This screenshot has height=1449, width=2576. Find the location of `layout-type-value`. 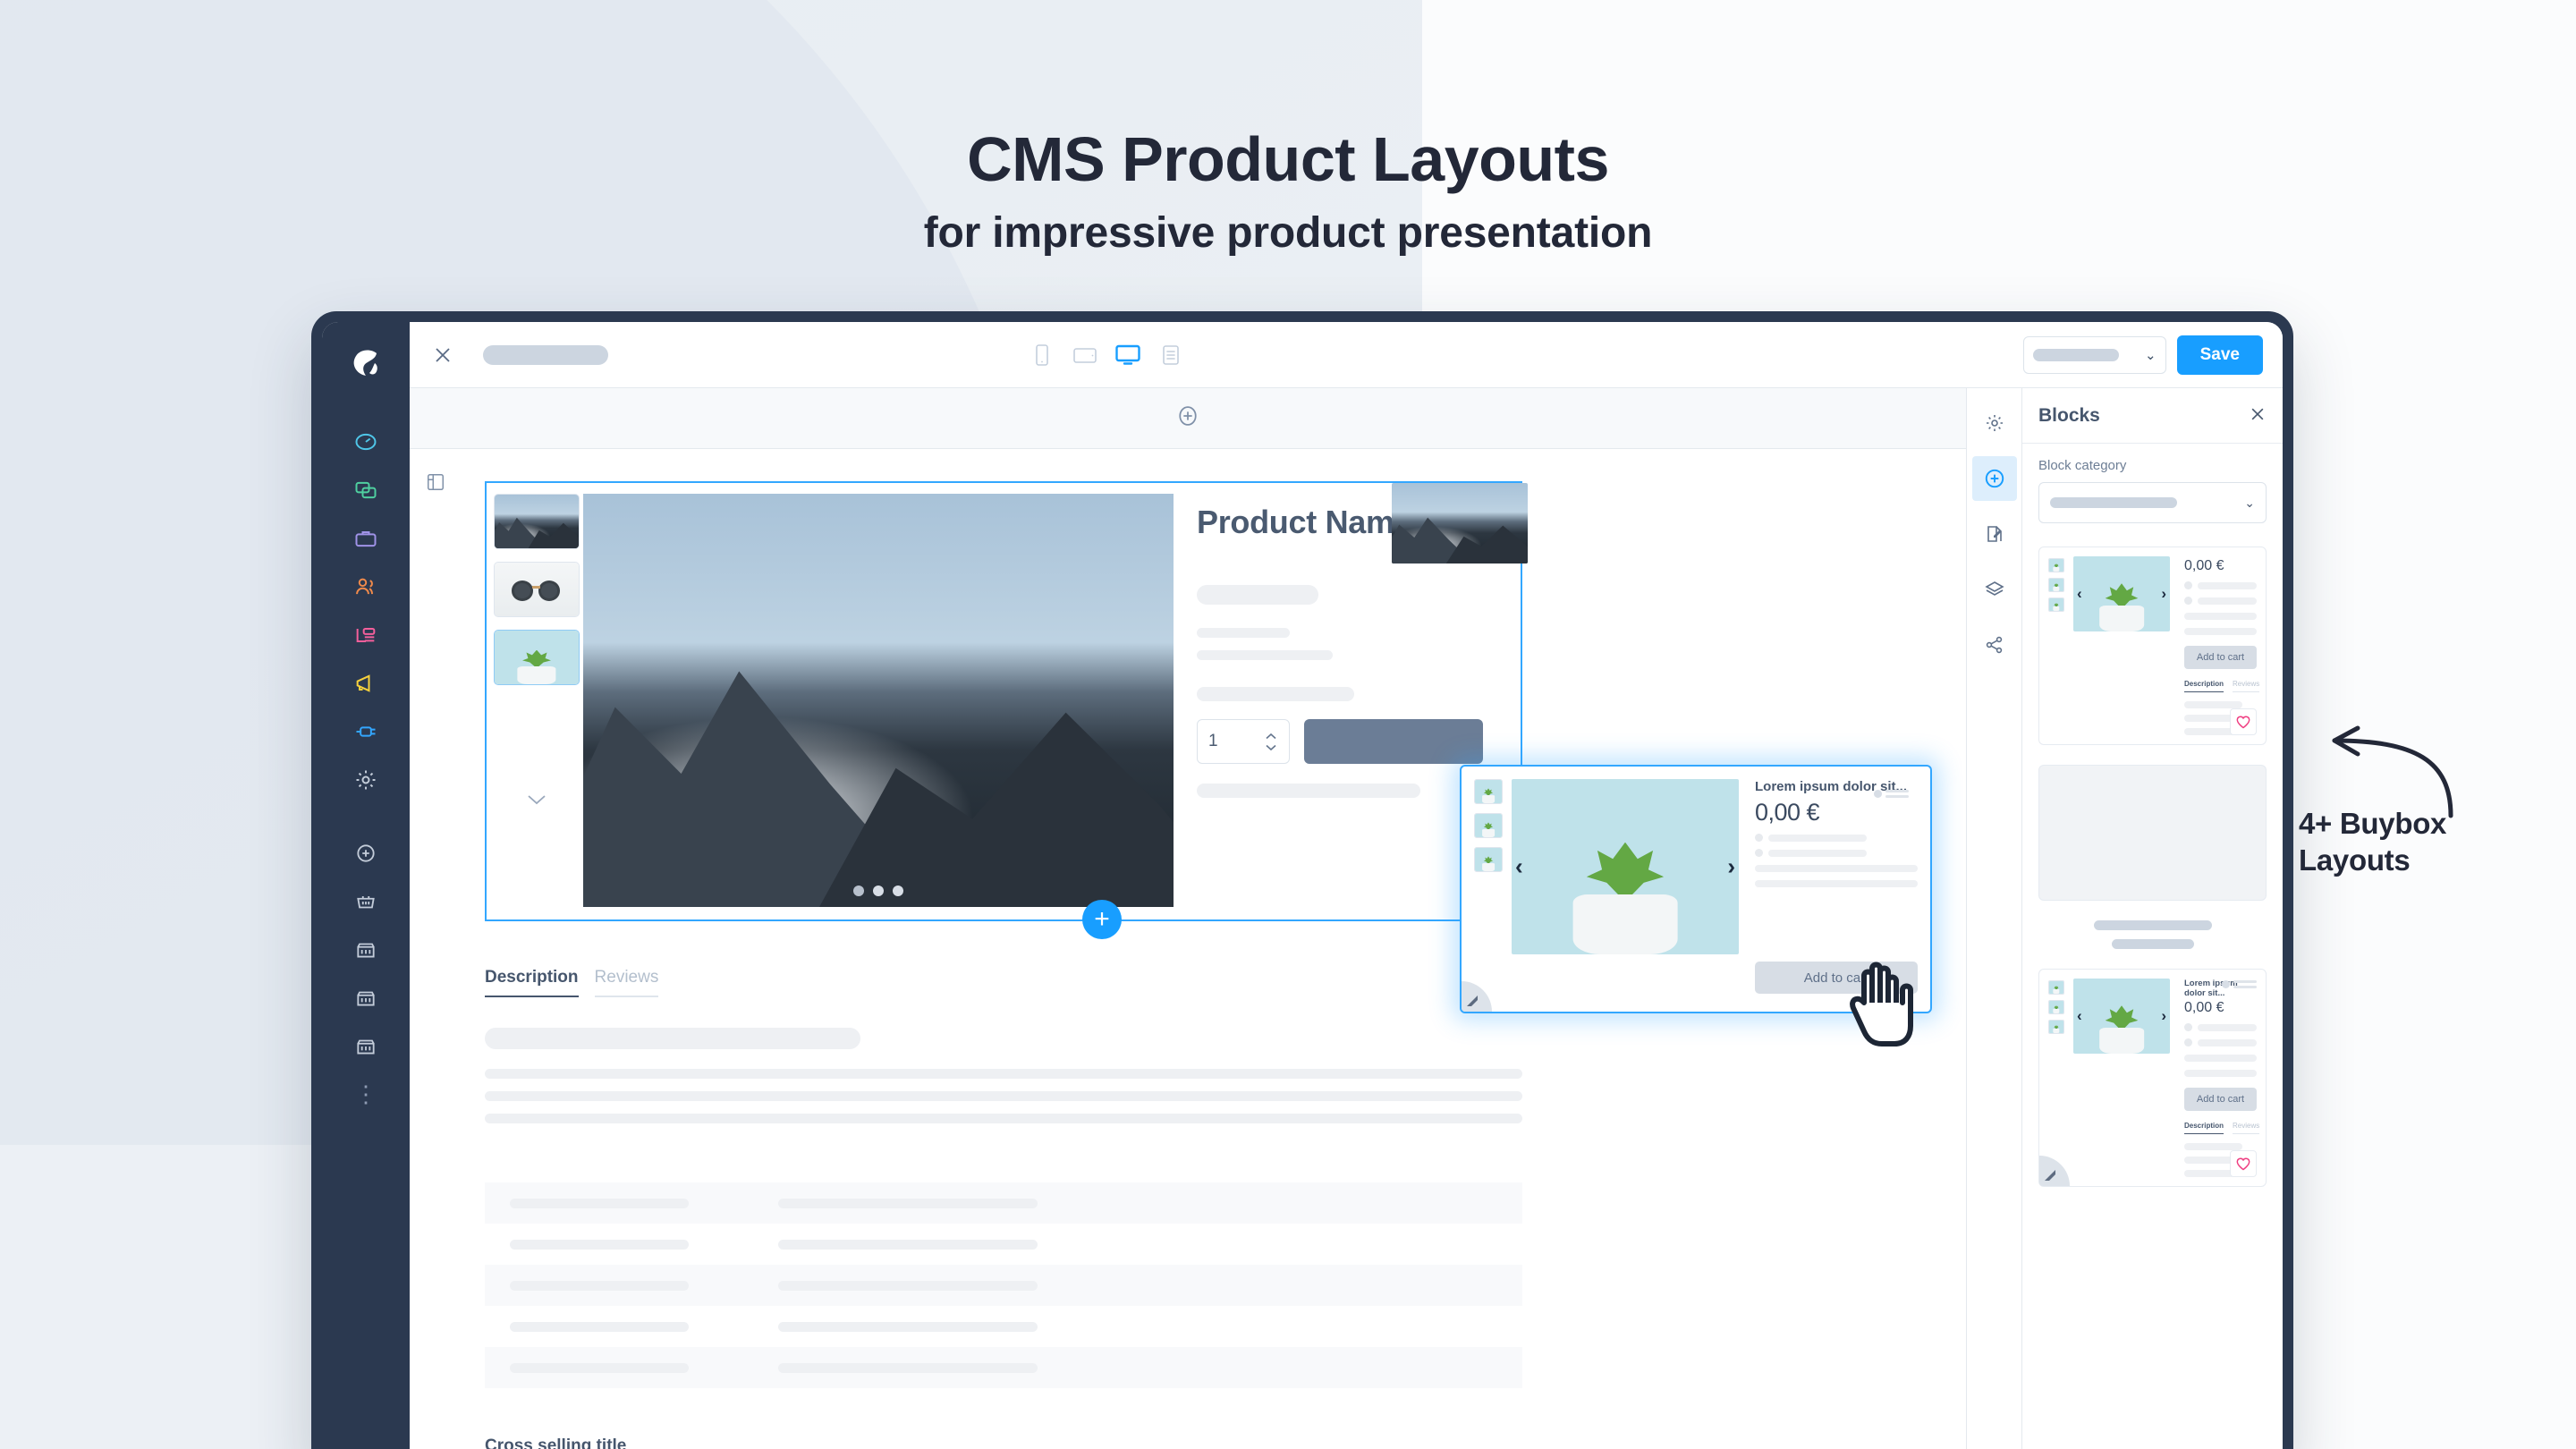

layout-type-value is located at coordinates (2075, 354).